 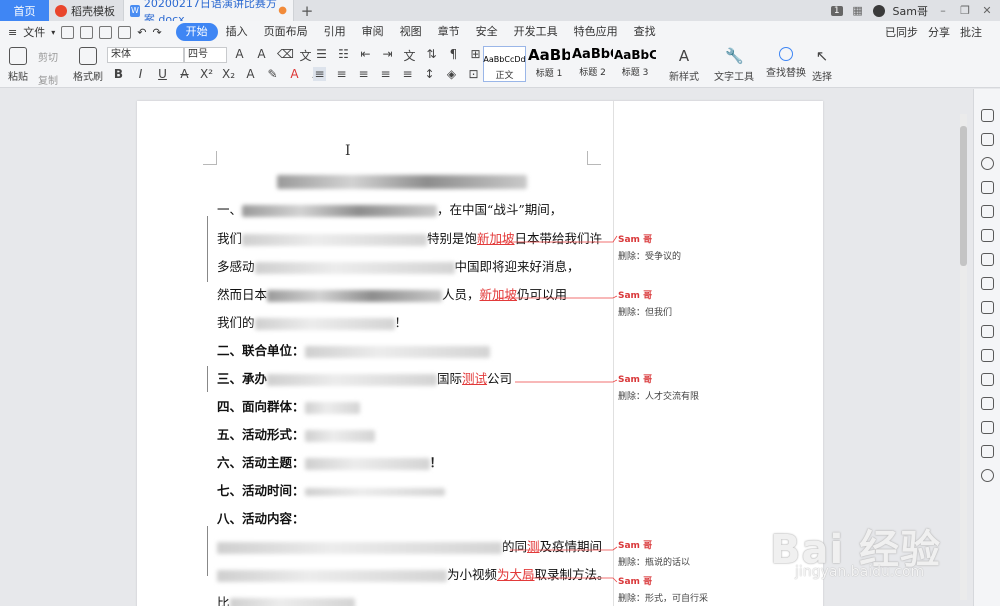 I want to click on font-name-select: 宋体, so click(x=145, y=55).